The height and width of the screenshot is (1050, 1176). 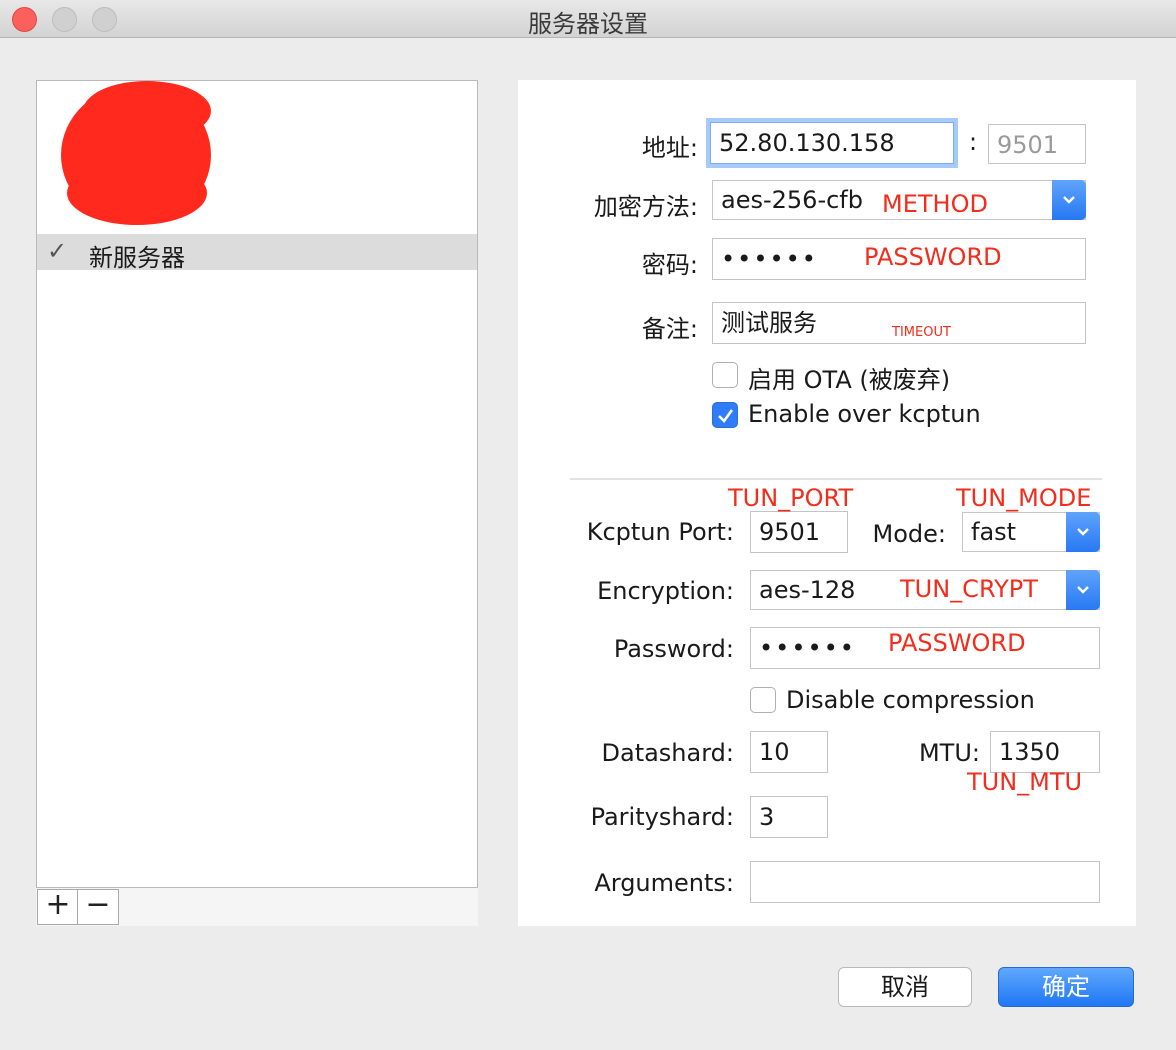 What do you see at coordinates (792, 200) in the screenshot?
I see `method-value: aes-256-cfb` at bounding box center [792, 200].